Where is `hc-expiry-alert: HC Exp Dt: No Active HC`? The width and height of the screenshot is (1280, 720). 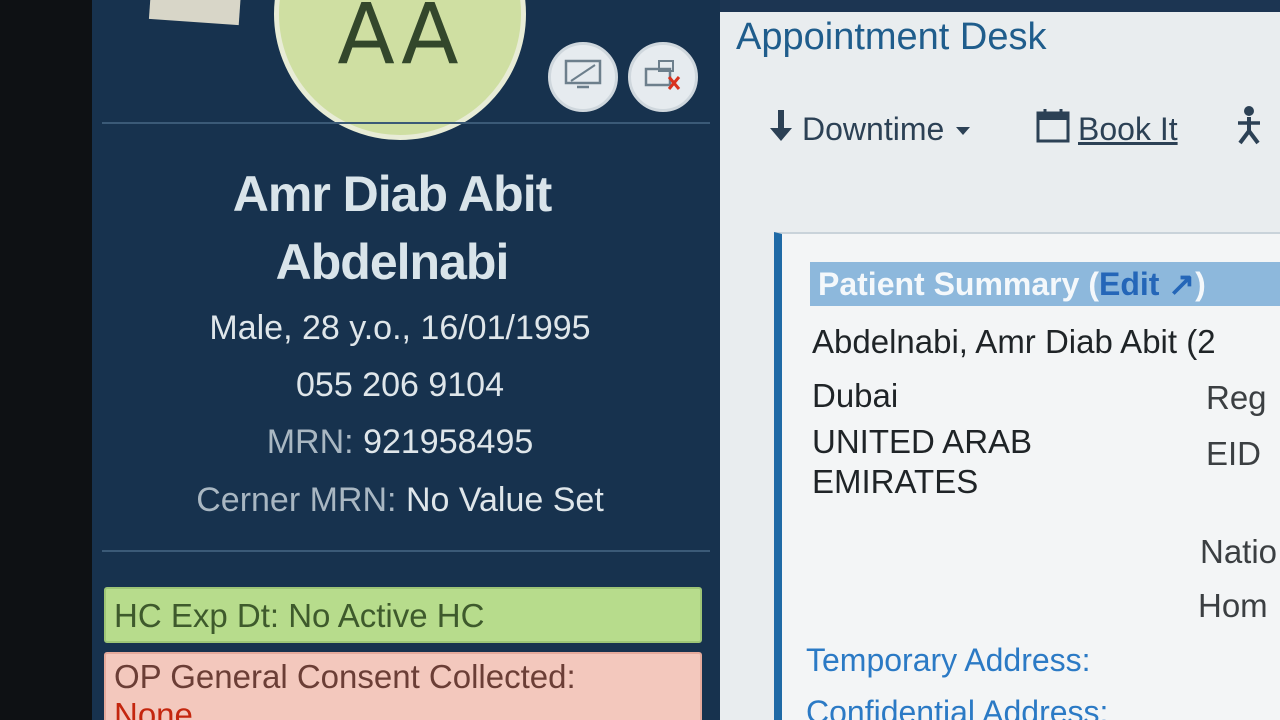
hc-expiry-alert: HC Exp Dt: No Active HC is located at coordinates (403, 615).